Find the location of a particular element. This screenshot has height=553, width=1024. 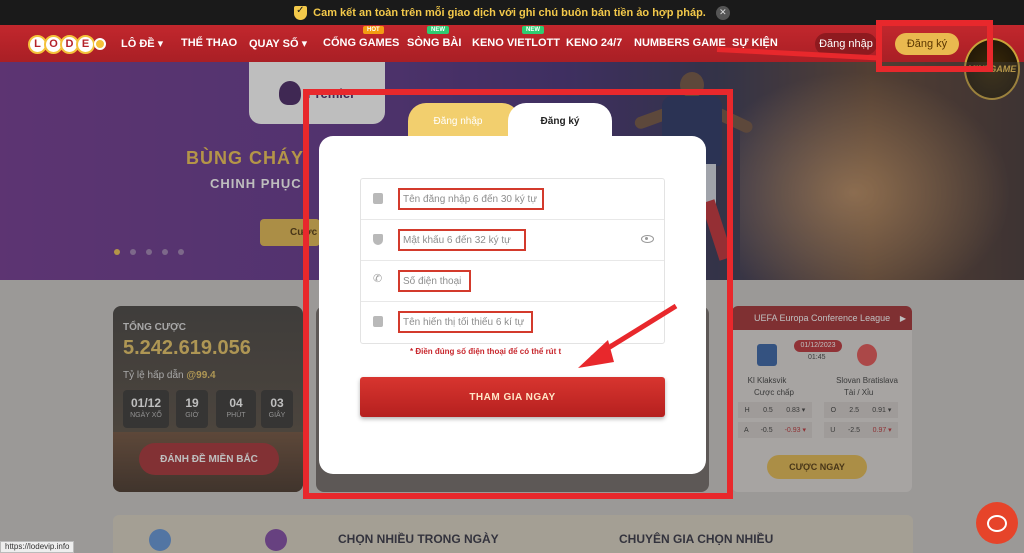

logo-letter: E is located at coordinates (85, 44).